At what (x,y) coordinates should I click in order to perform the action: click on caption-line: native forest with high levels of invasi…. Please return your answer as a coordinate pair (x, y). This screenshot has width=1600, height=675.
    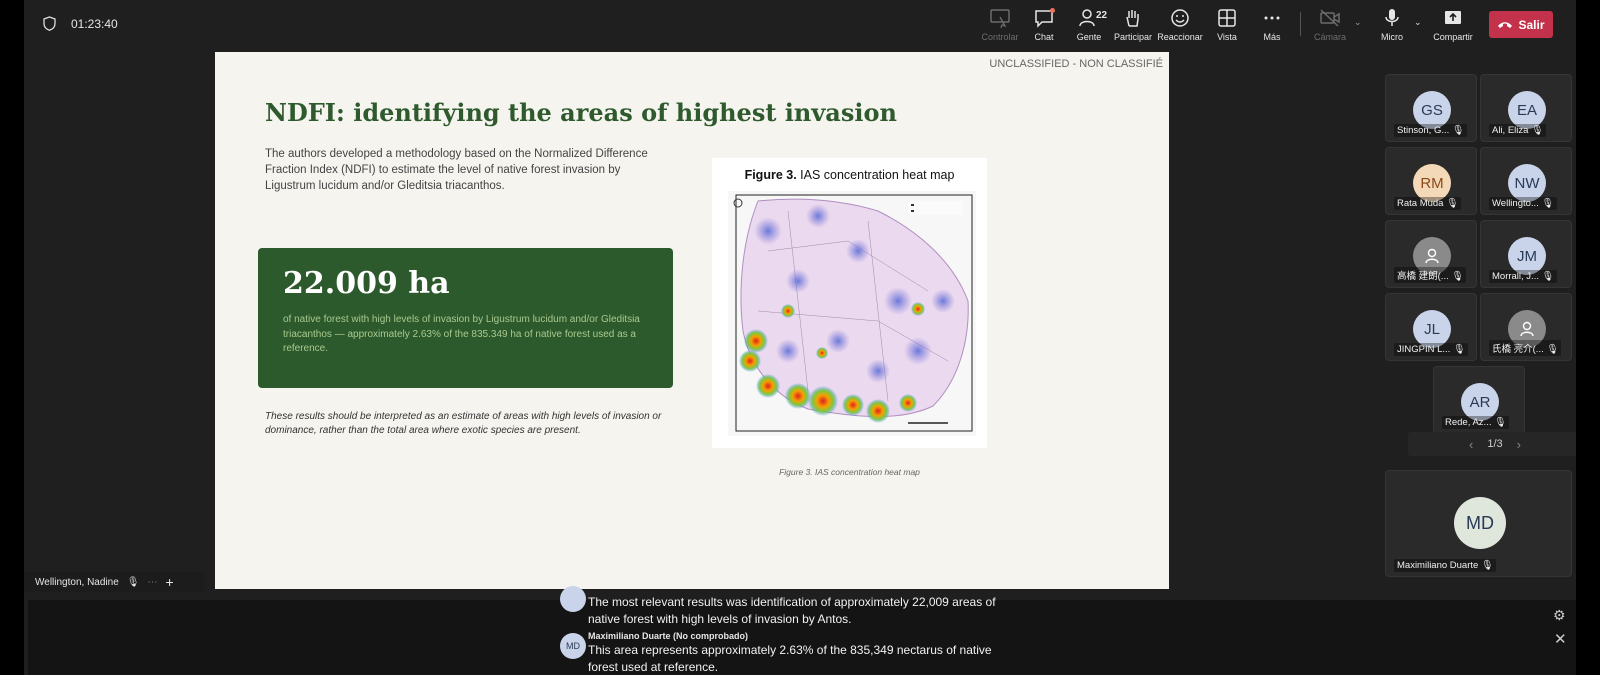
    Looking at the image, I should click on (720, 619).